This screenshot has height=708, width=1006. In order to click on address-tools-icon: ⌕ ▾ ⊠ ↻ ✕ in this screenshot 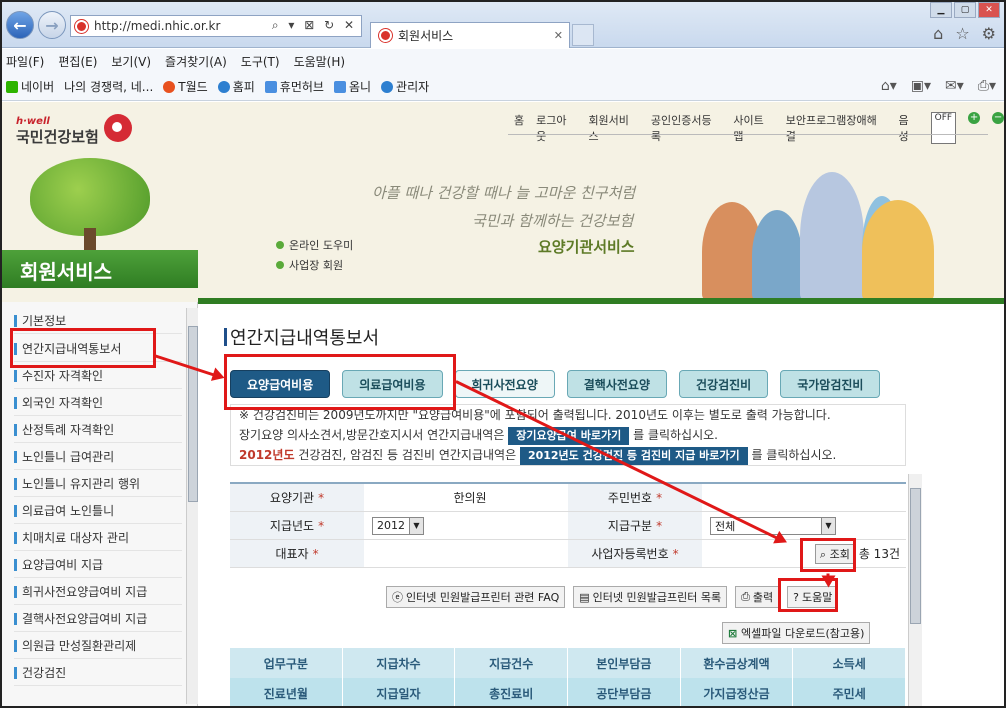, I will do `click(314, 25)`.